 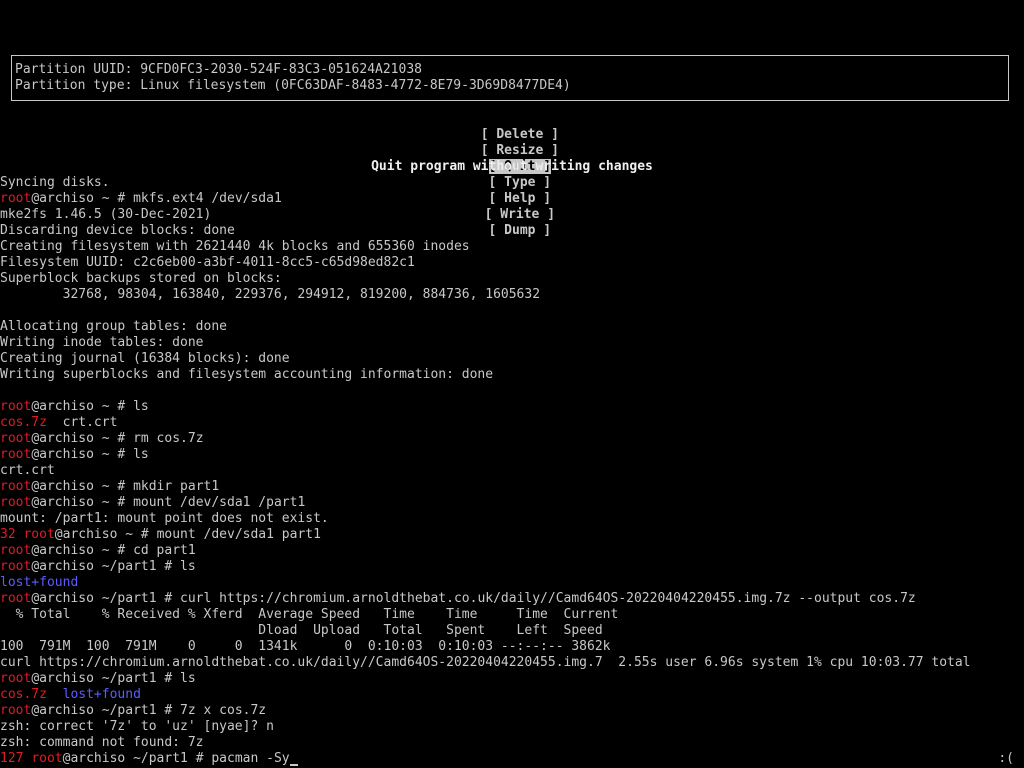 I want to click on output-line: crt.crt, so click(x=27, y=470).